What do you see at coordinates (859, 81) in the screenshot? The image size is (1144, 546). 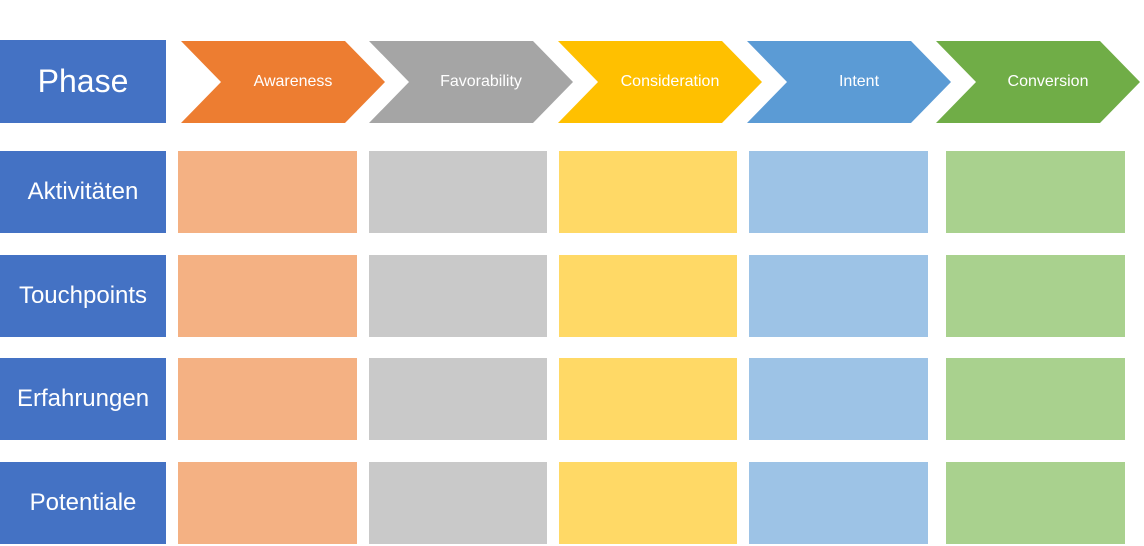 I see `phase-label: Intent` at bounding box center [859, 81].